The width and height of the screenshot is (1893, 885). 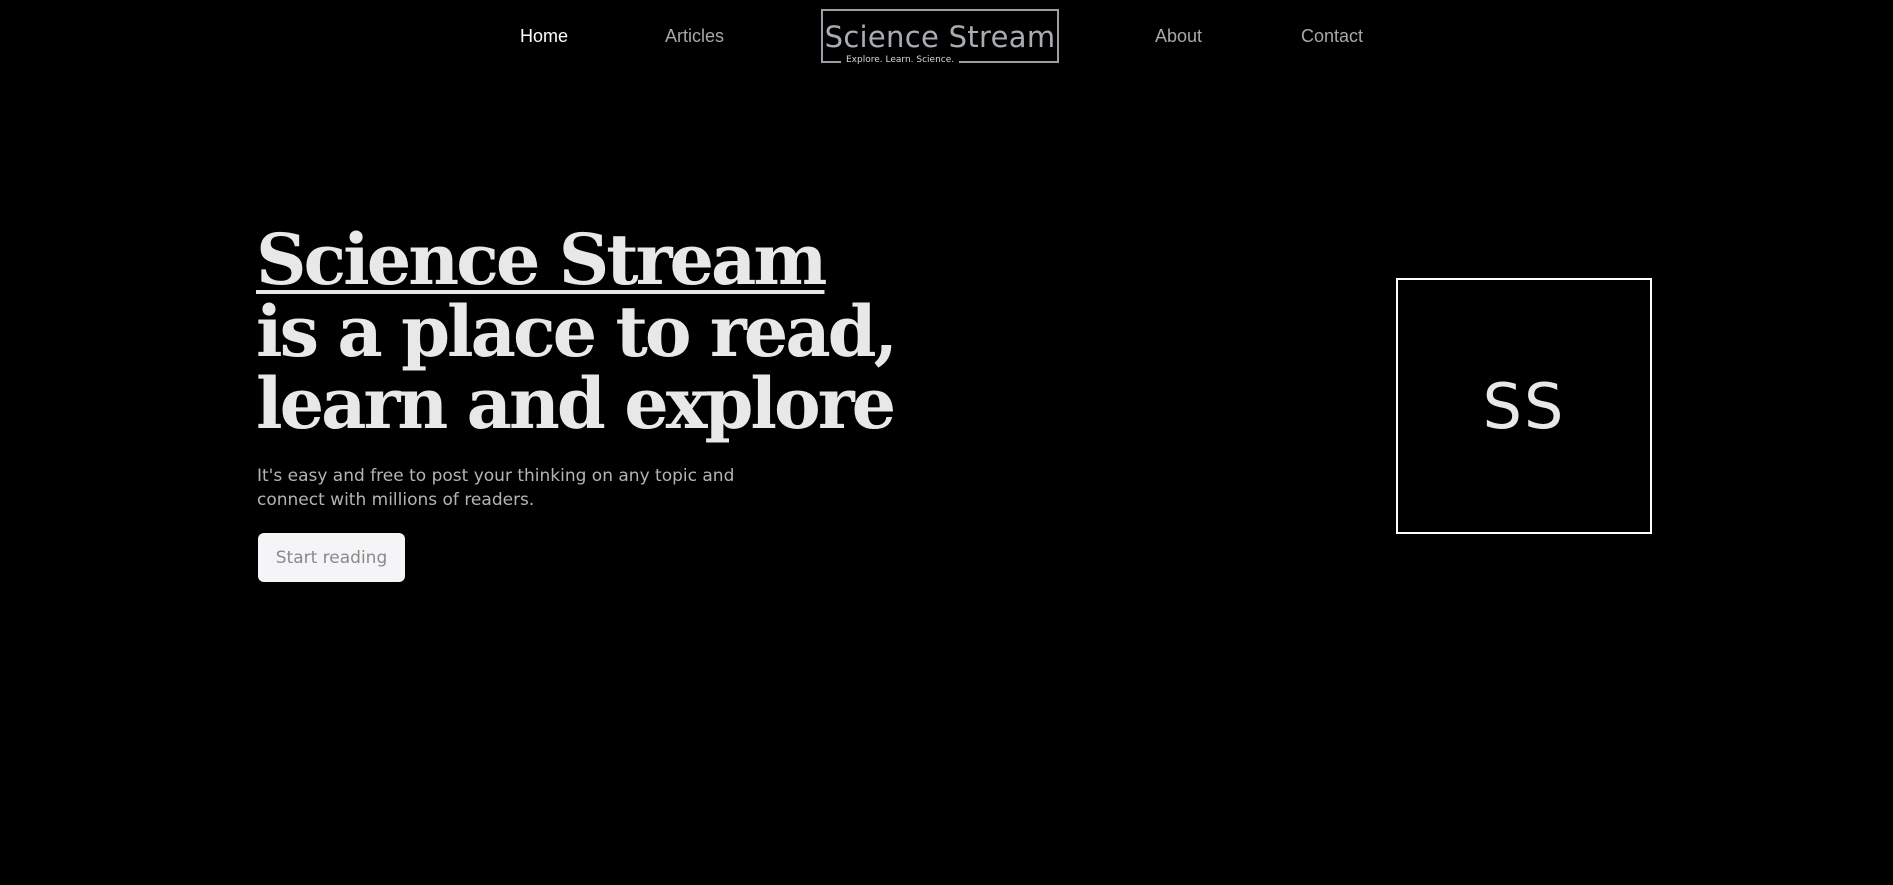 I want to click on logo-tagline: Explore. Learn. Science., so click(x=900, y=60).